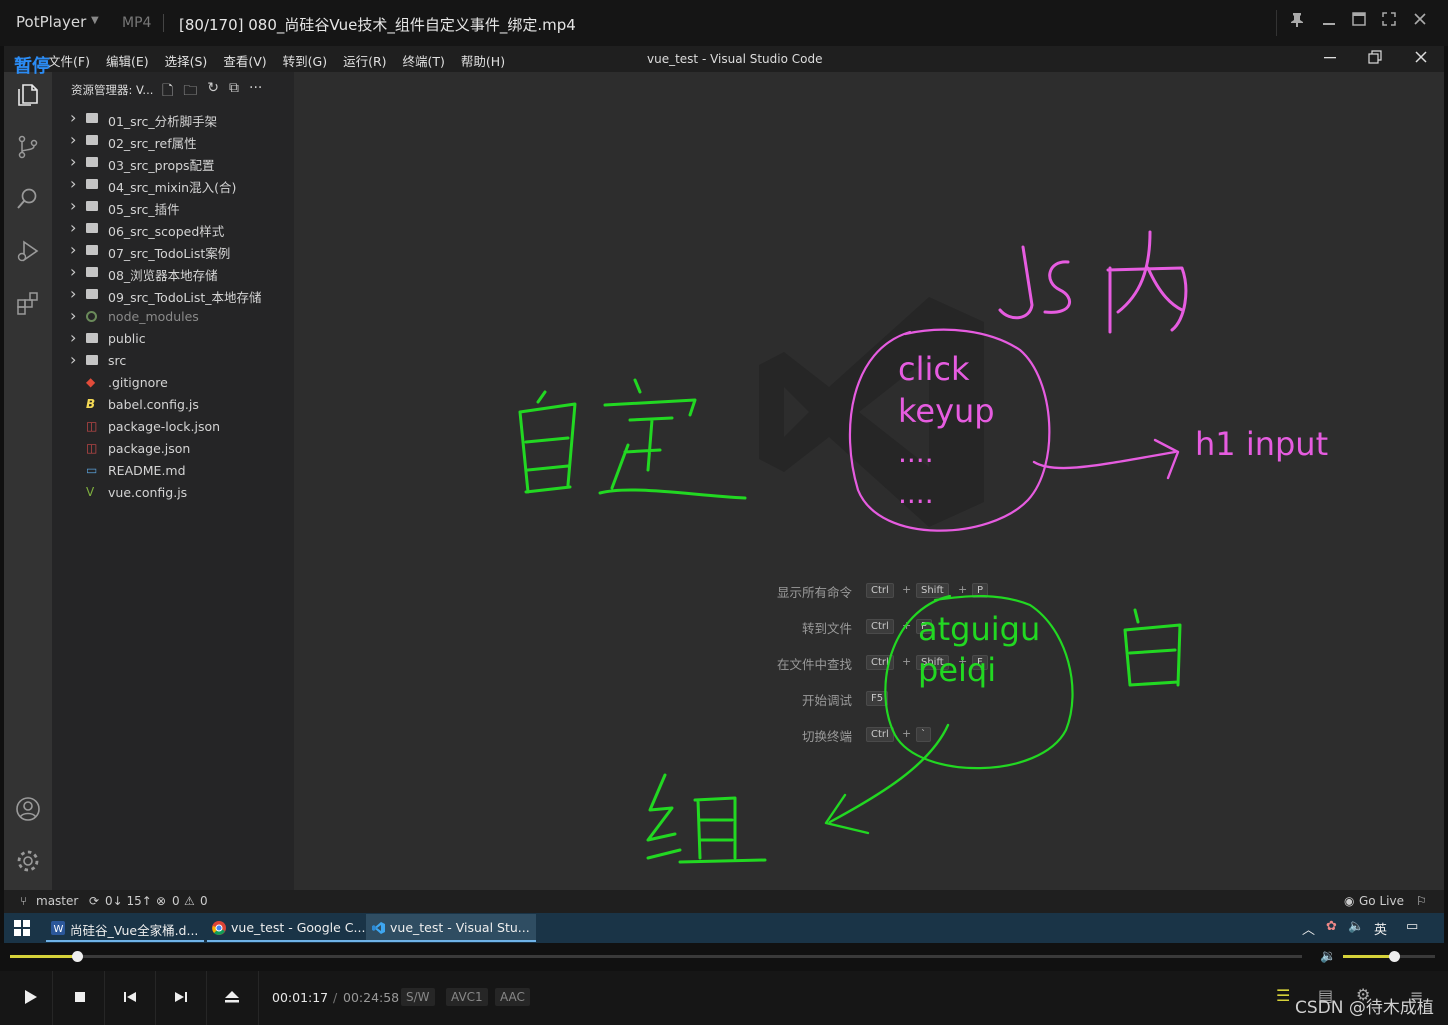  Describe the element at coordinates (1375, 59) in the screenshot. I see `restore-icon` at that location.